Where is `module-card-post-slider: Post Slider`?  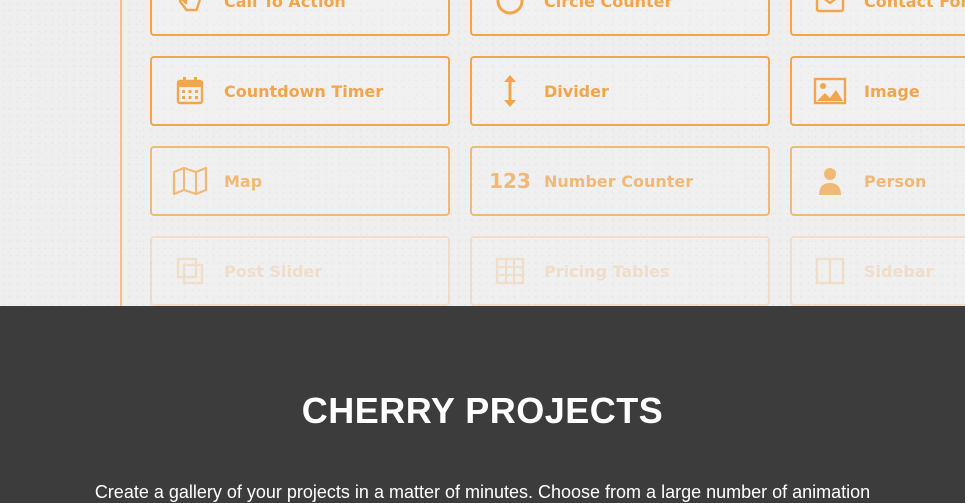
module-card-post-slider: Post Slider is located at coordinates (300, 271).